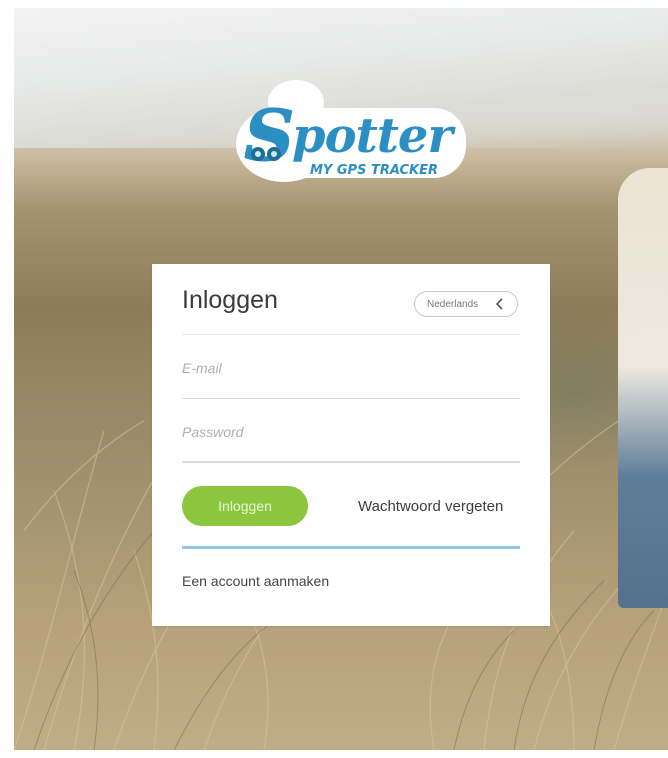  I want to click on header-divider, so click(351, 334).